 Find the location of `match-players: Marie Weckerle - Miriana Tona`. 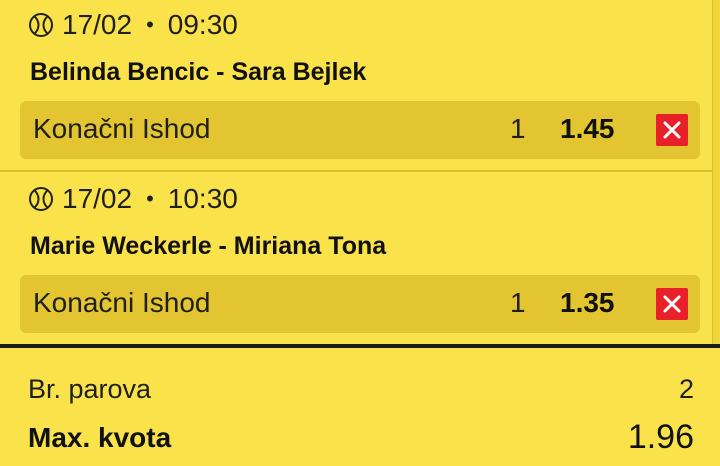

match-players: Marie Weckerle - Miriana Tona is located at coordinates (208, 246).